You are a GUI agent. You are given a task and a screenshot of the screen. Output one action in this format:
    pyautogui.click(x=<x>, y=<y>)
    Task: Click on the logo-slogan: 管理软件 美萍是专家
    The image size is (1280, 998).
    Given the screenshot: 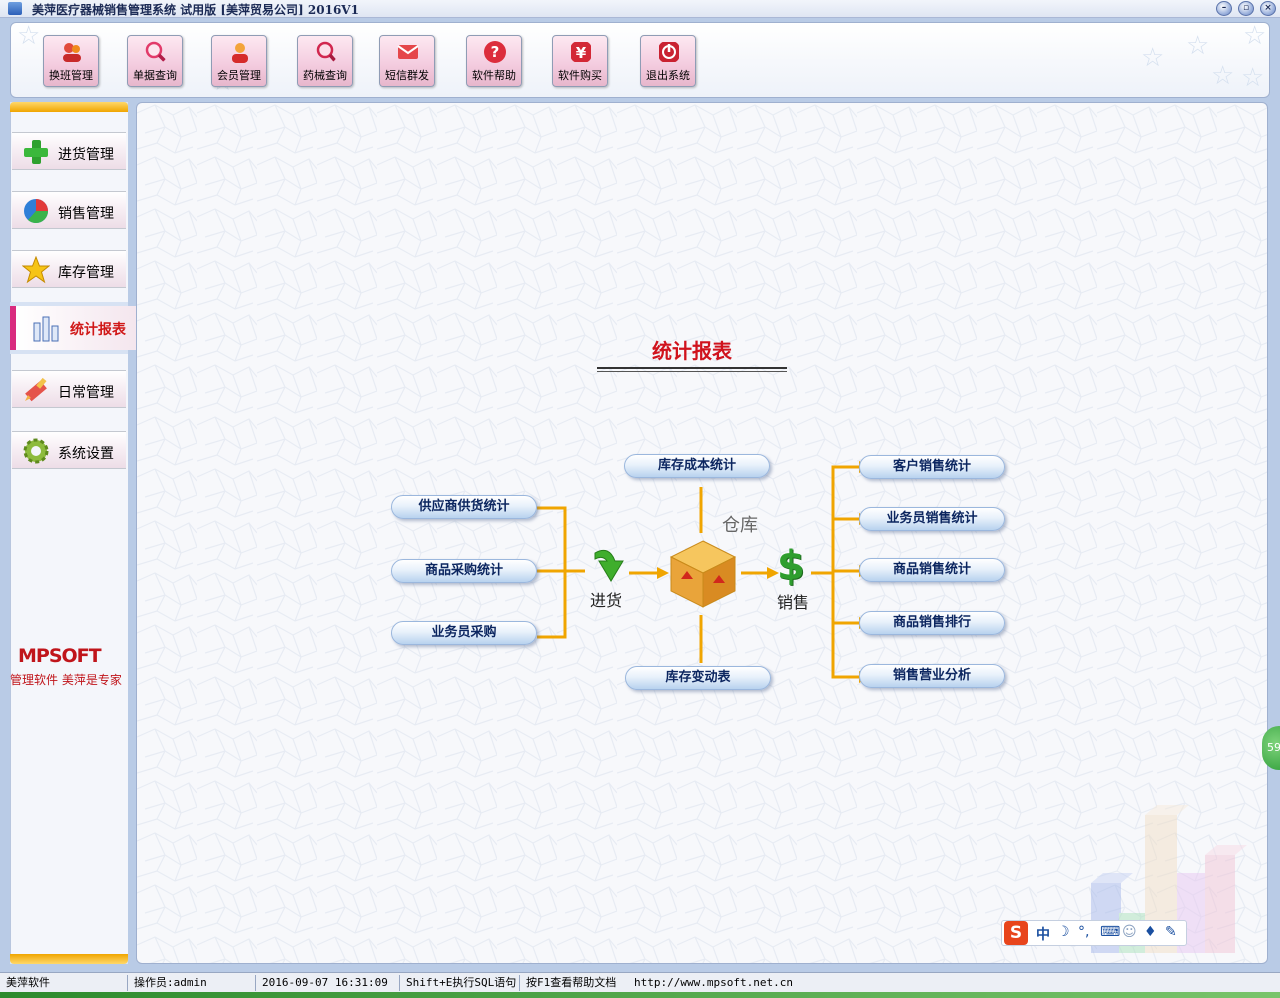 What is the action you would take?
    pyautogui.click(x=66, y=680)
    